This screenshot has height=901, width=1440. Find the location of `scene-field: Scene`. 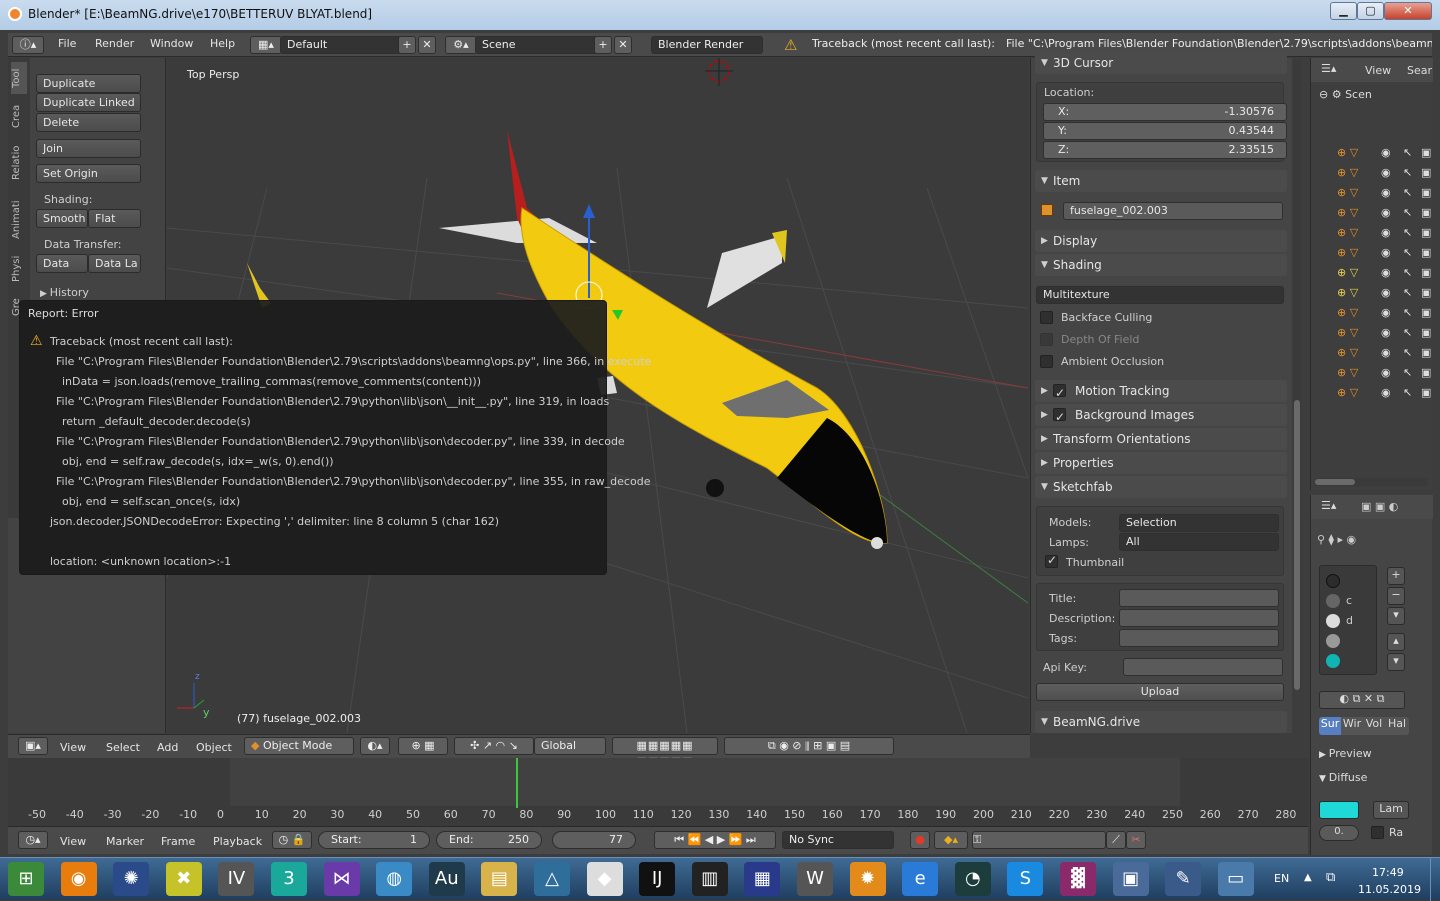

scene-field: Scene is located at coordinates (537, 45).